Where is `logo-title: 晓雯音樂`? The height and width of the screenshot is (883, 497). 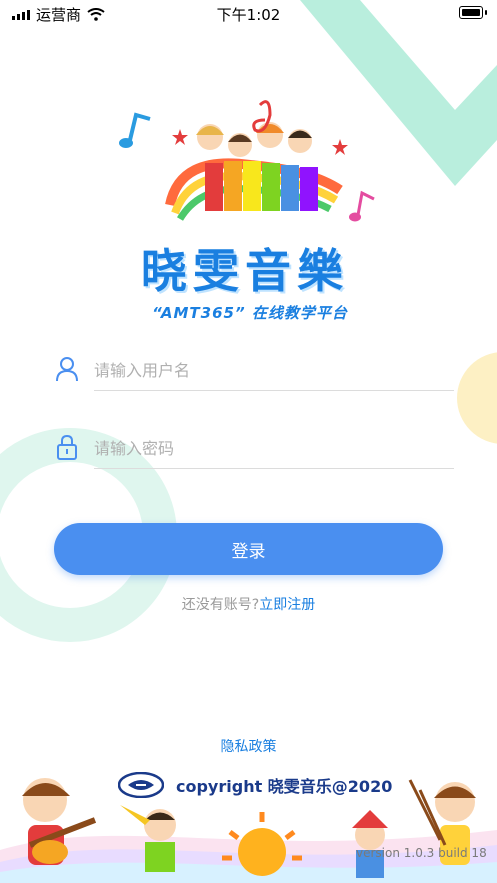 logo-title: 晓雯音樂 is located at coordinates (245, 271).